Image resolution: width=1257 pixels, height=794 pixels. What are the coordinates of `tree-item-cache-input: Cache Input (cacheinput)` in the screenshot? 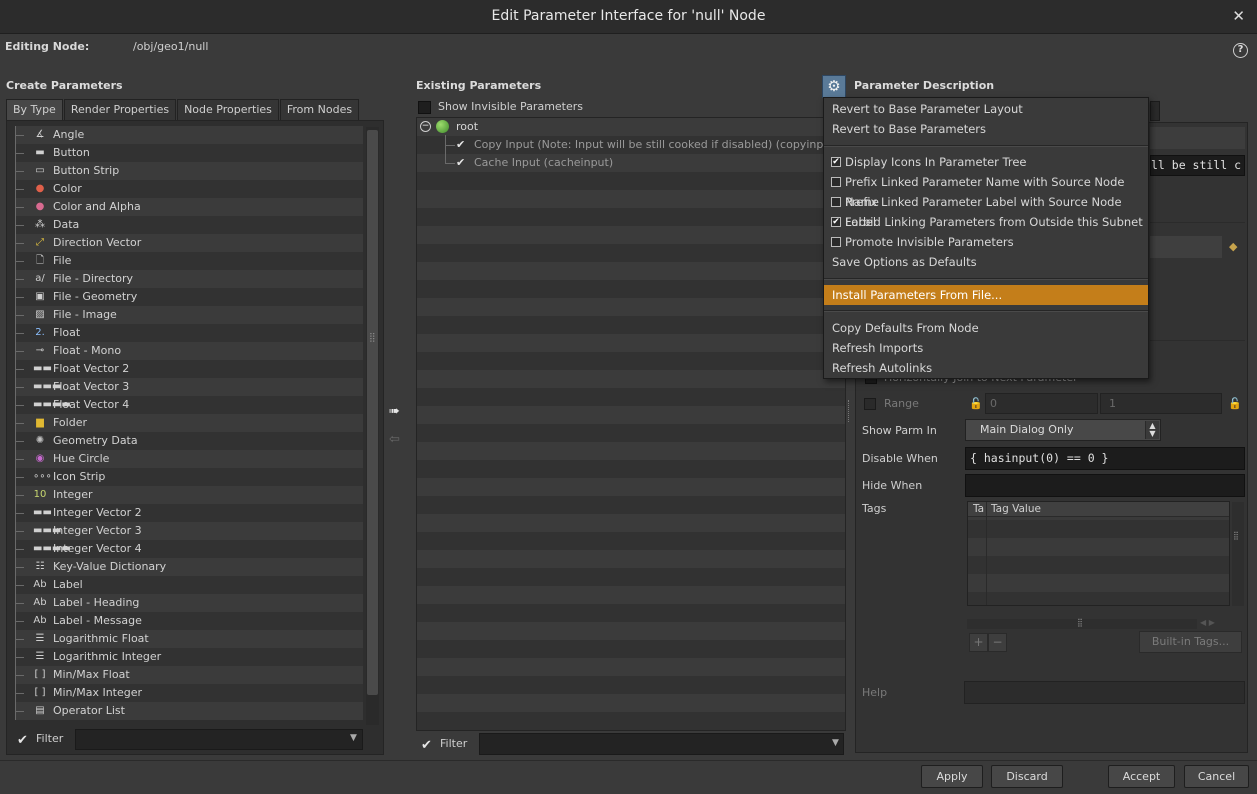 It's located at (543, 162).